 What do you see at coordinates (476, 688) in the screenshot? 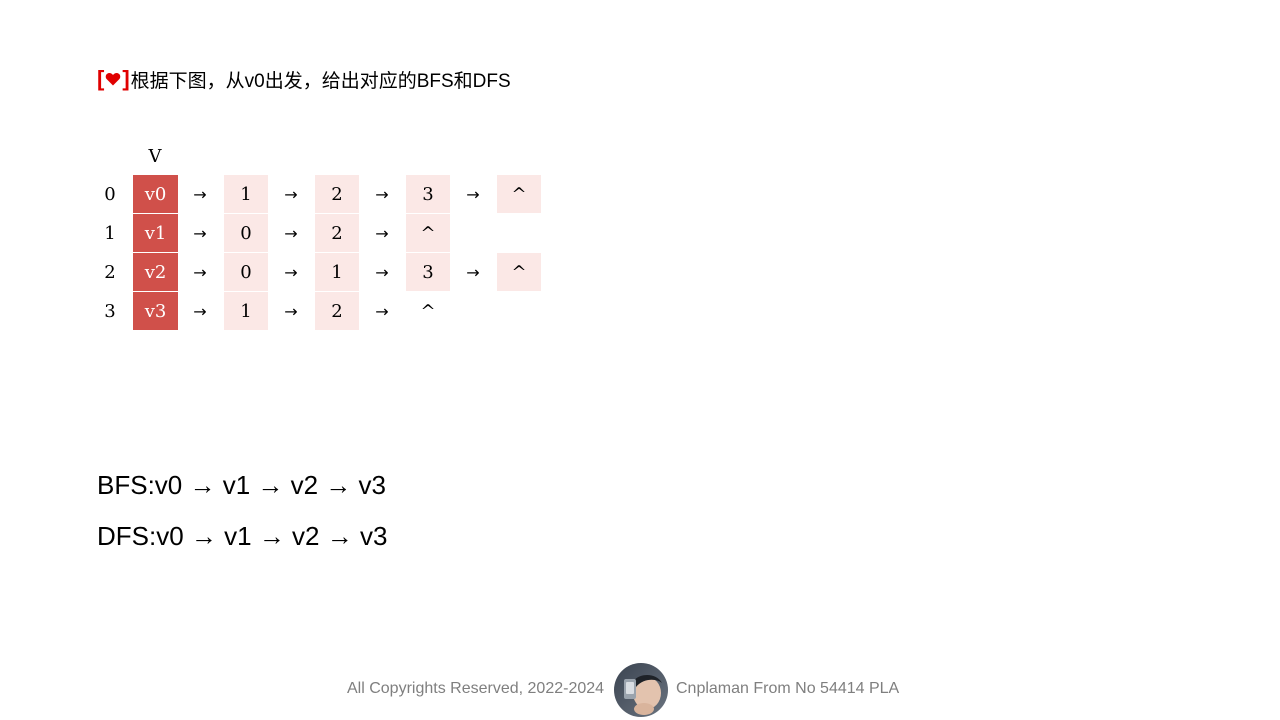
I see `copyright-text: All Copyrights Reserved, 2022-2024` at bounding box center [476, 688].